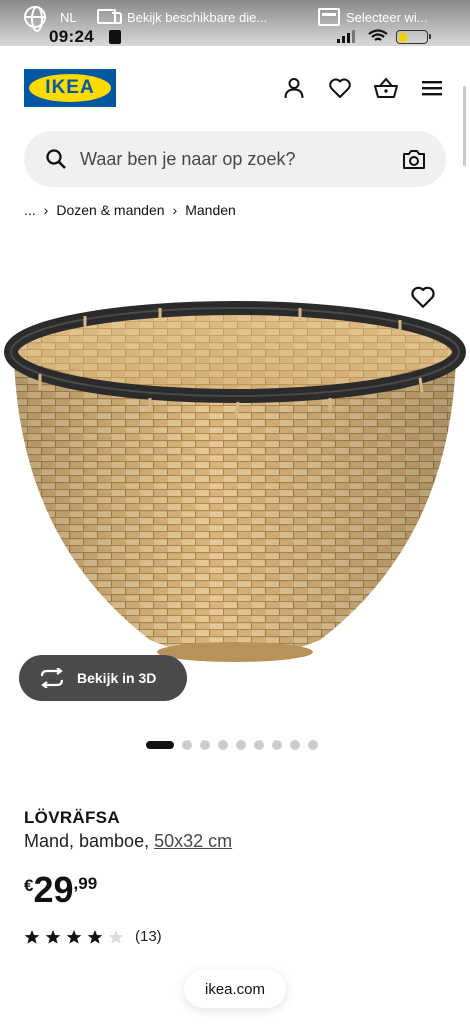 The image size is (470, 1024). Describe the element at coordinates (464, 126) in the screenshot. I see `scrollbar` at that location.